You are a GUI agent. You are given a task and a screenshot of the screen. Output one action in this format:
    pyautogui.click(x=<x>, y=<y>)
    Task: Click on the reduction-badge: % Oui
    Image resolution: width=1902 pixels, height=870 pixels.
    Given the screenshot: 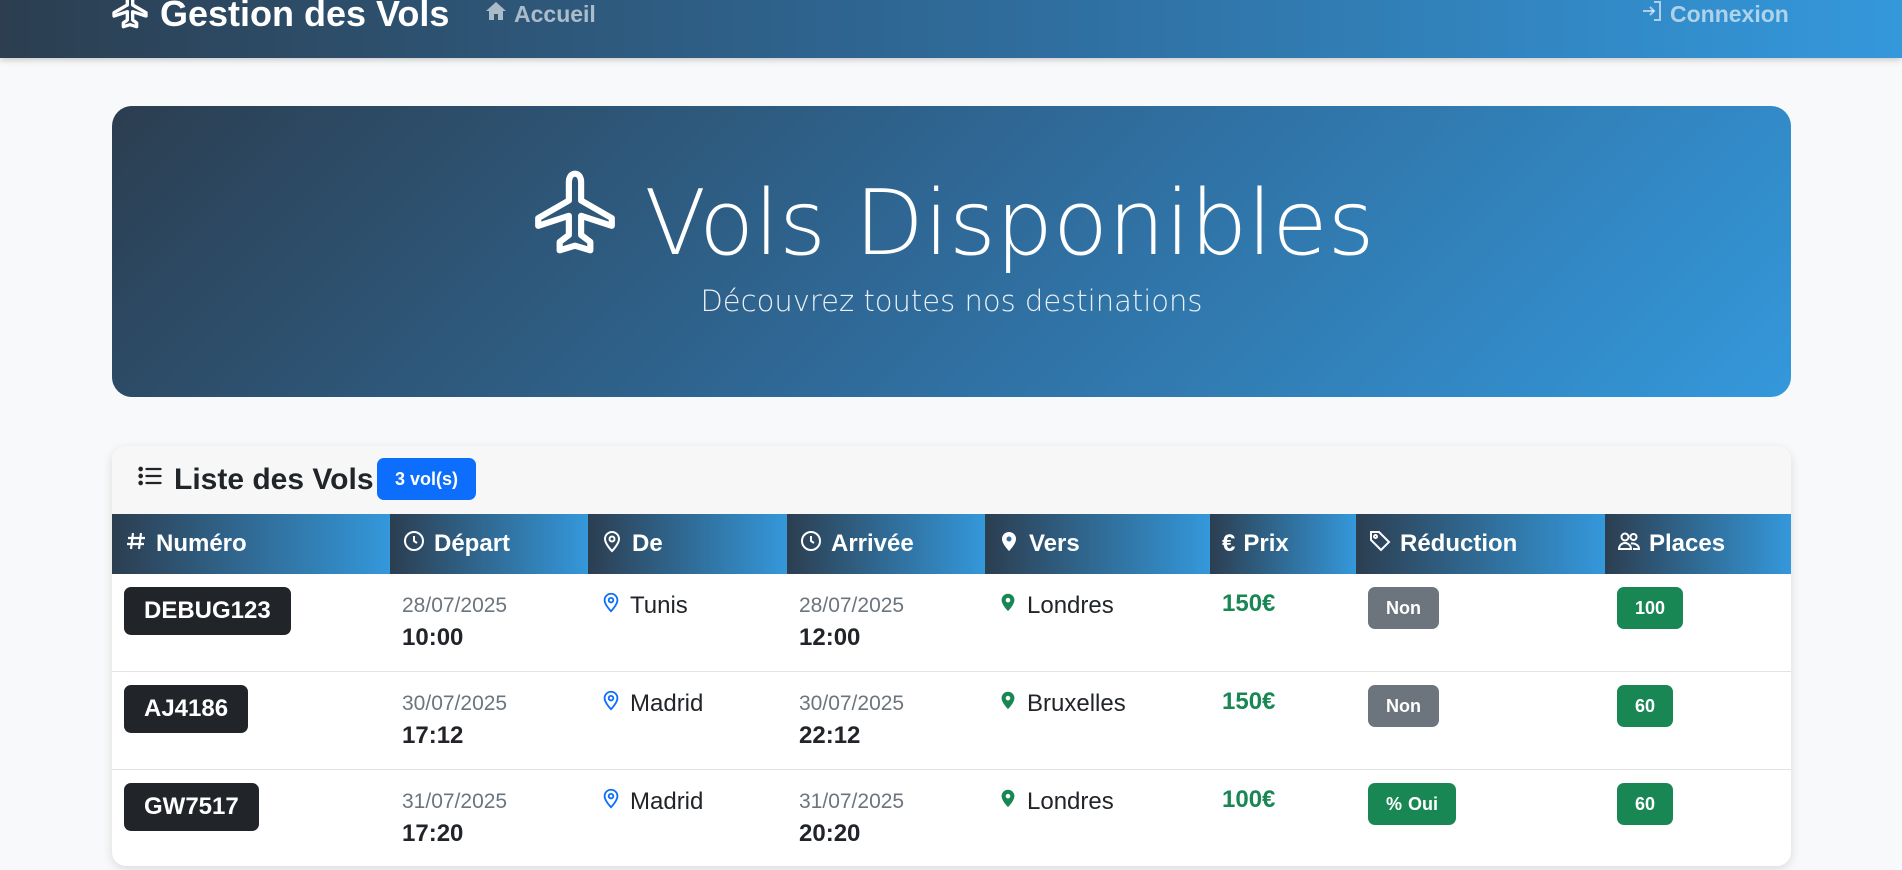 What is the action you would take?
    pyautogui.click(x=1412, y=804)
    